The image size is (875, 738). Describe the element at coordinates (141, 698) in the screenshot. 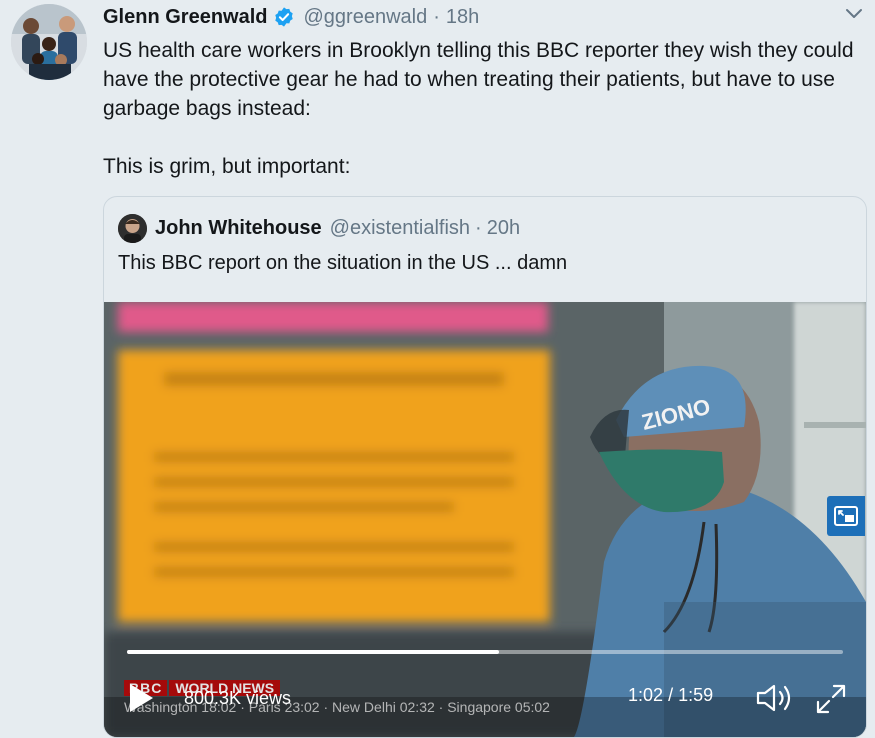

I see `play-icon` at that location.